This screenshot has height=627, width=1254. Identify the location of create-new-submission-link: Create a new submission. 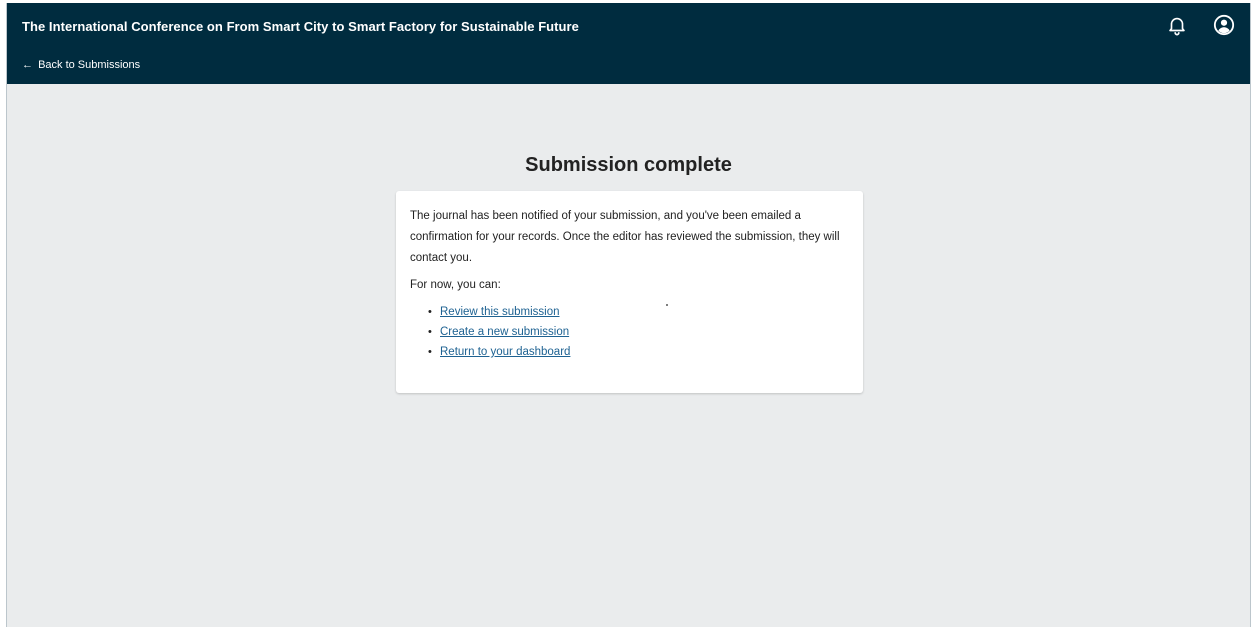
(504, 332).